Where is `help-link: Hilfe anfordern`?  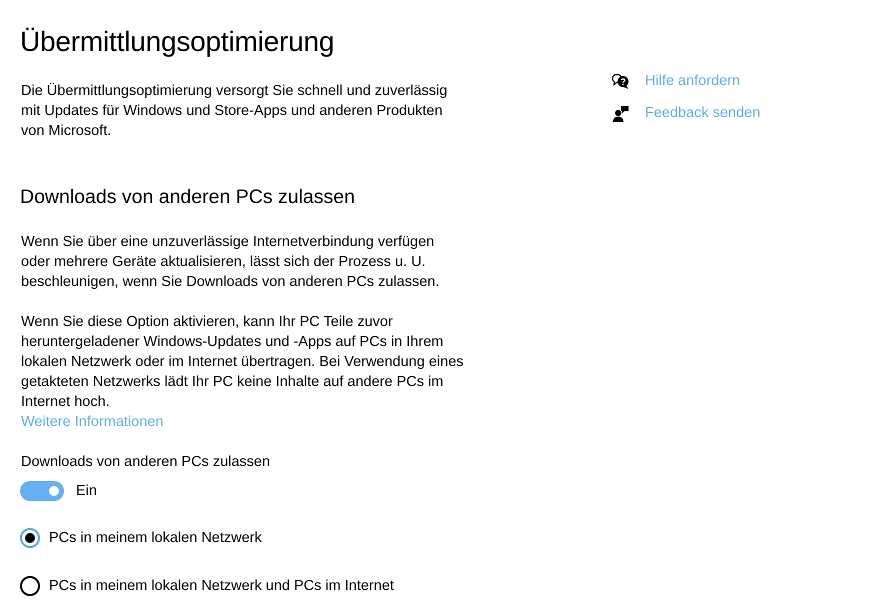 help-link: Hilfe anfordern is located at coordinates (692, 81).